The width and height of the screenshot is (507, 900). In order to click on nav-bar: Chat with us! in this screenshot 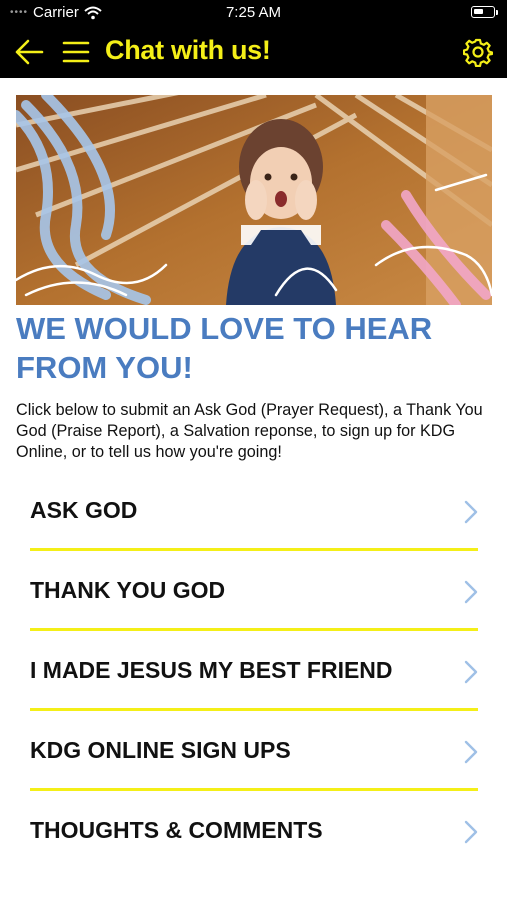, I will do `click(253, 52)`.